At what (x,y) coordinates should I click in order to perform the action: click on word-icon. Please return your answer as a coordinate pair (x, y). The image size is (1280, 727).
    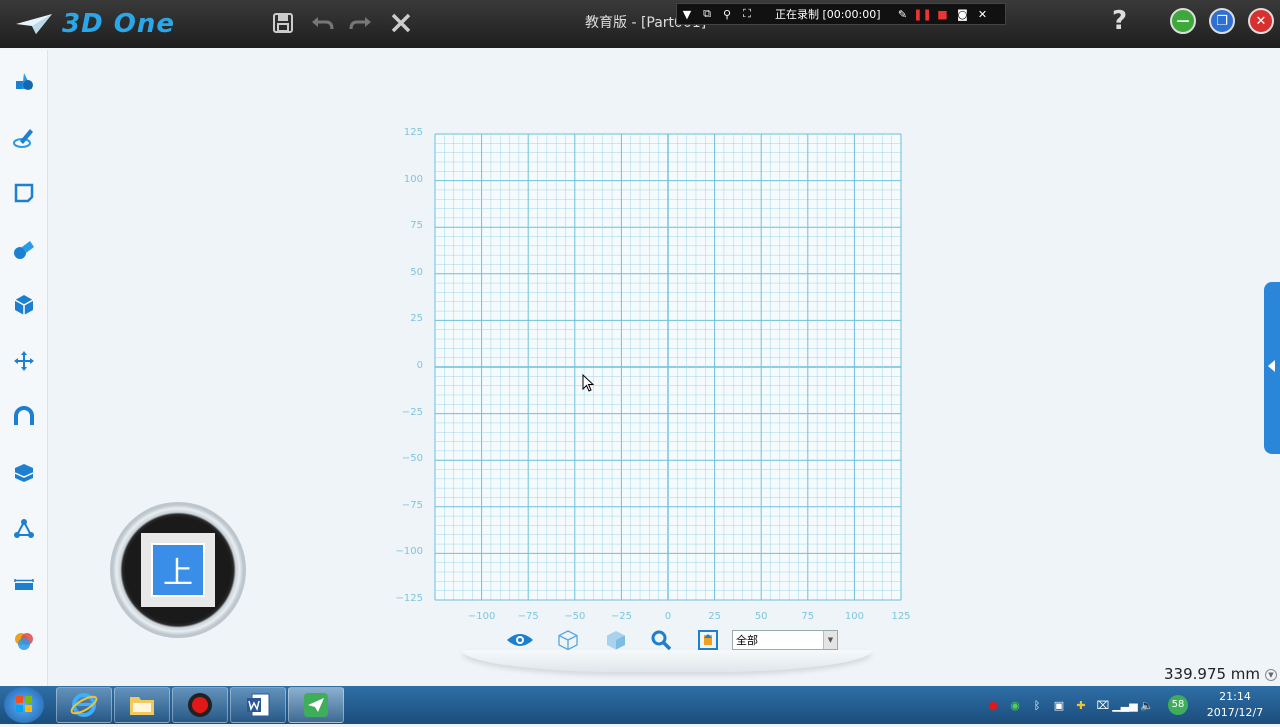
    Looking at the image, I should click on (258, 705).